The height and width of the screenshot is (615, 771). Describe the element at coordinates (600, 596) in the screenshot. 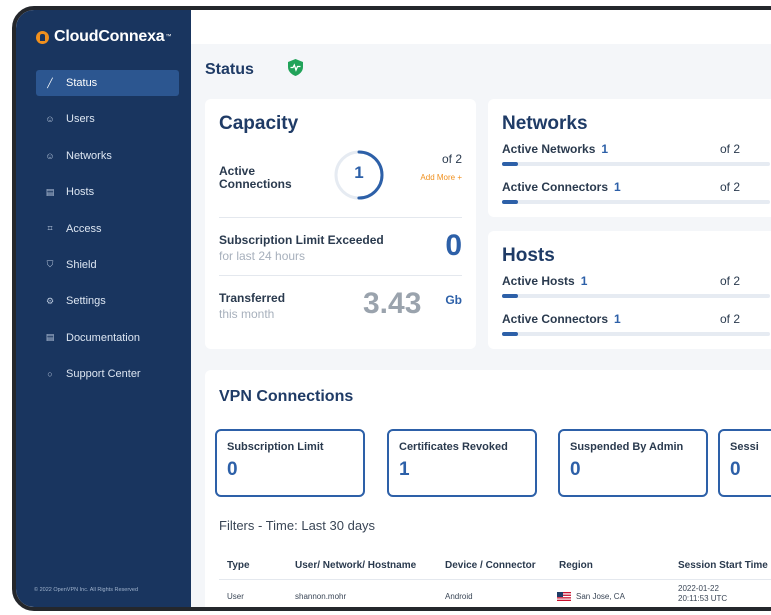

I see `region-text: San Jose, CA` at that location.